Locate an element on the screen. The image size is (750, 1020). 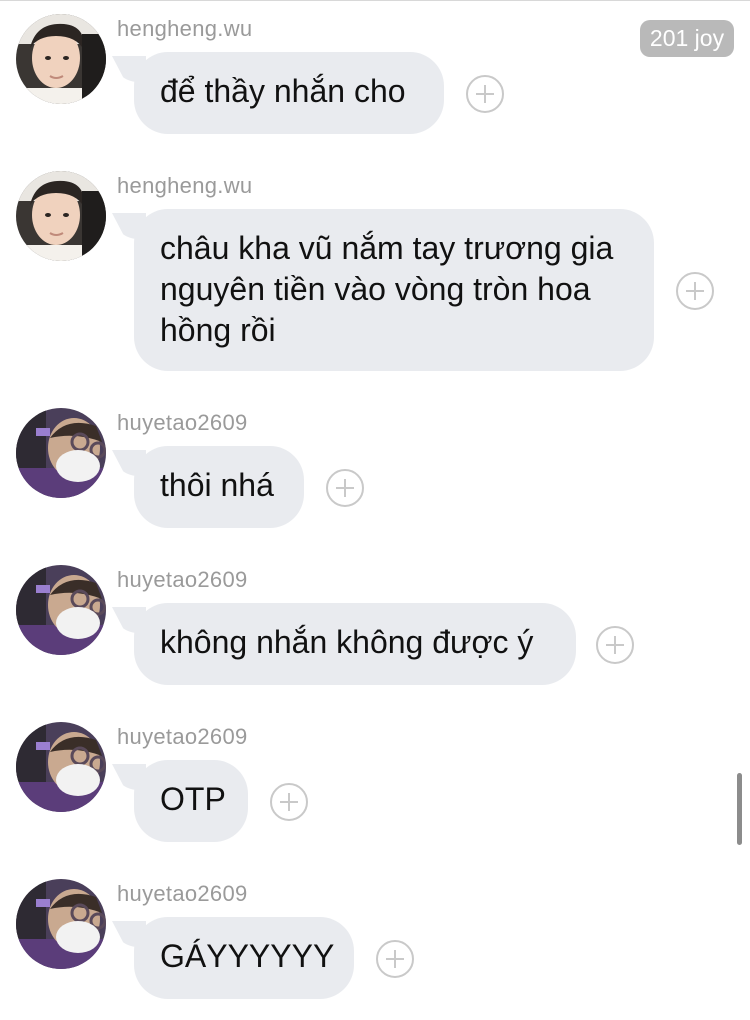
top-divider is located at coordinates (375, 0).